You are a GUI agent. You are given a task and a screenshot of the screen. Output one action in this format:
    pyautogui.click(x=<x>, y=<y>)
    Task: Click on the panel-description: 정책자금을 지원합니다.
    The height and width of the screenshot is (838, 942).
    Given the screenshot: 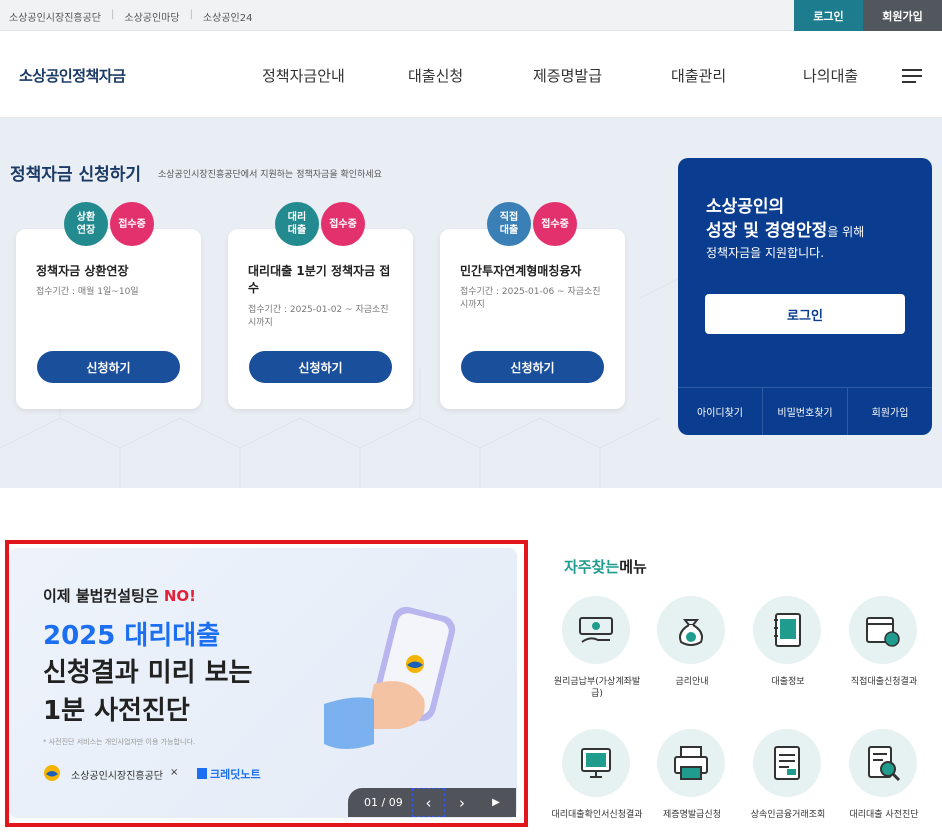 What is the action you would take?
    pyautogui.click(x=765, y=253)
    